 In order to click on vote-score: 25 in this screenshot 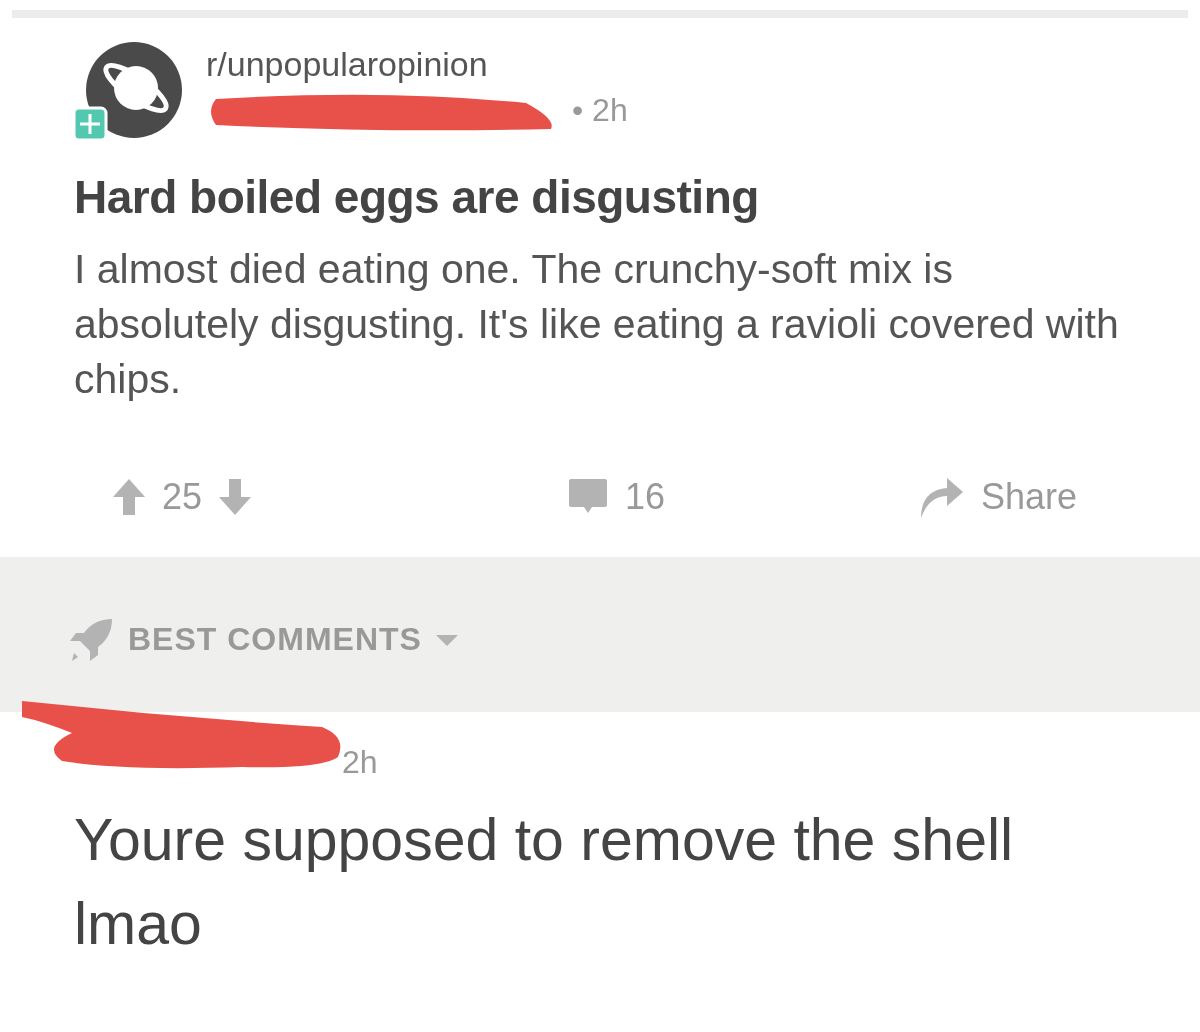, I will do `click(182, 497)`.